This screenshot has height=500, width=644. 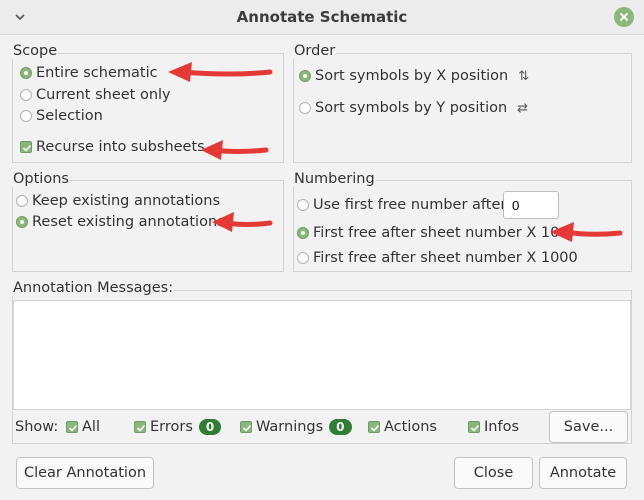 I want to click on order-y-option: Sort symbols by Y position ⇄, so click(x=413, y=108).